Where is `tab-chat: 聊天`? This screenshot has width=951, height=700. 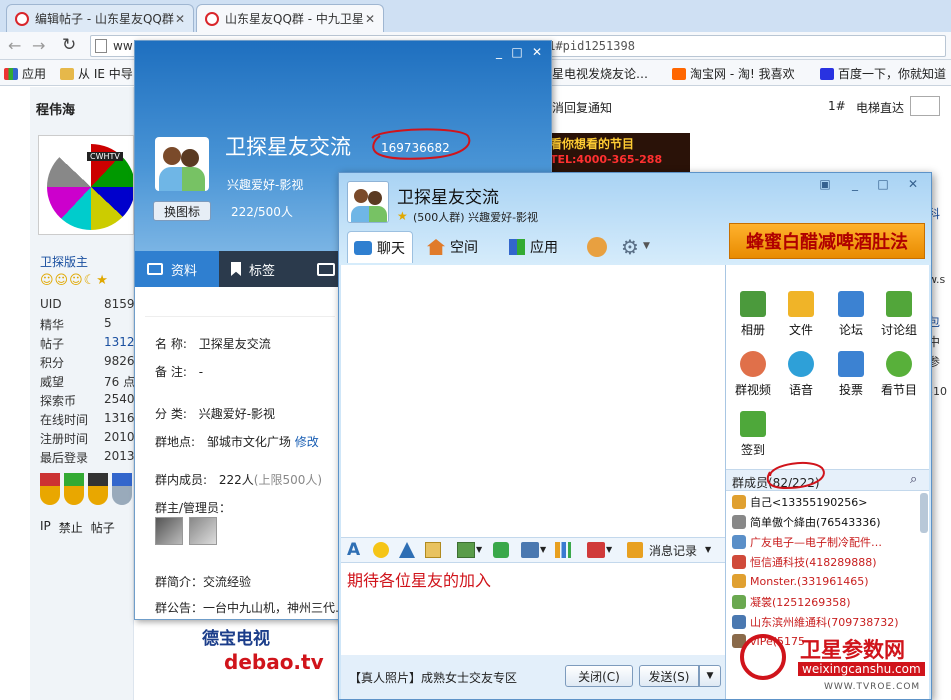 tab-chat: 聊天 is located at coordinates (380, 247).